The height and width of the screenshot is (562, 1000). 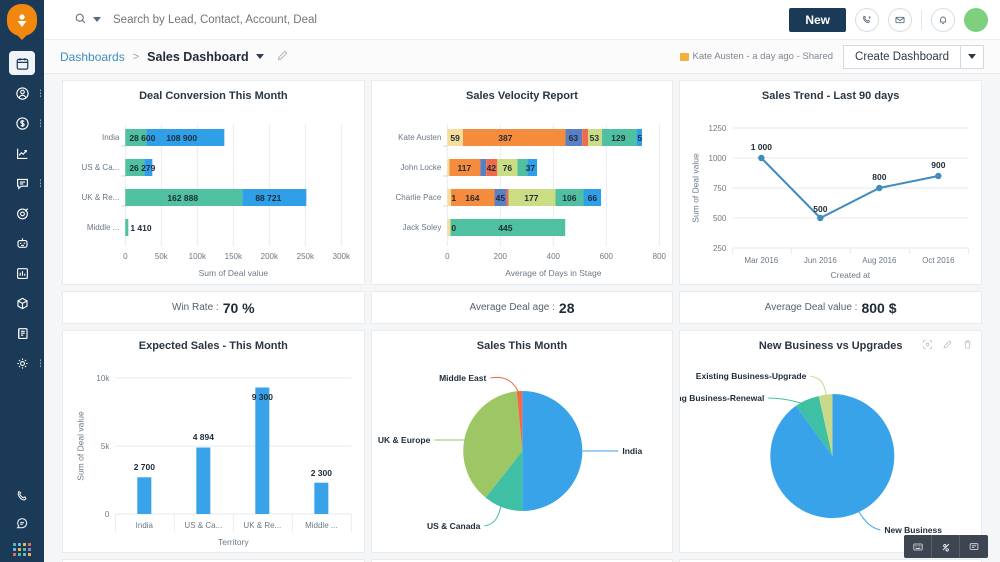 I want to click on create-dashboard-caret-icon, so click(x=972, y=56).